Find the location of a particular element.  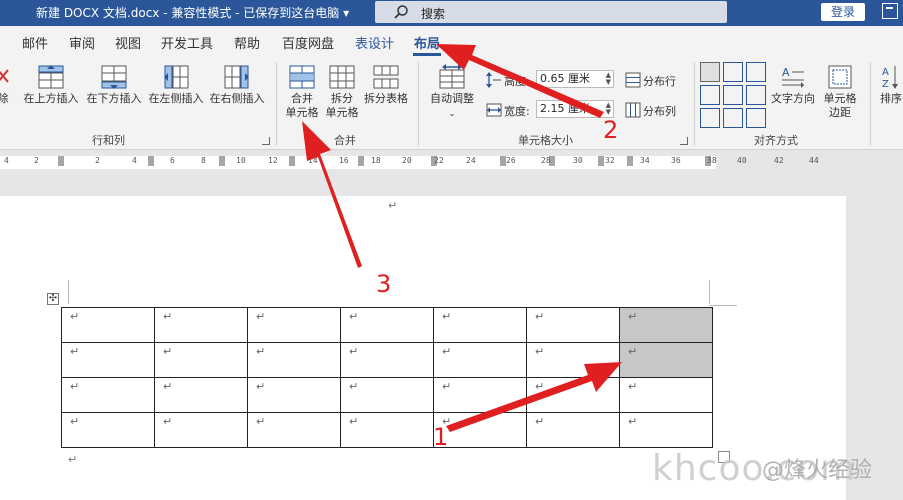

align-middle-right-icon is located at coordinates (756, 95).